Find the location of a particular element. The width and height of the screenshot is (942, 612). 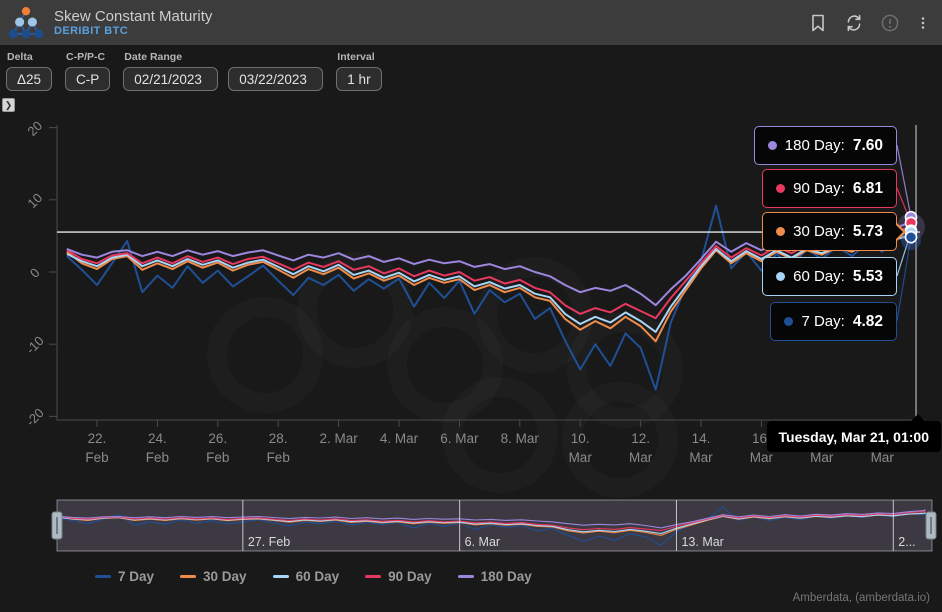

tooltip-series-value: 5.53 is located at coordinates (867, 276).